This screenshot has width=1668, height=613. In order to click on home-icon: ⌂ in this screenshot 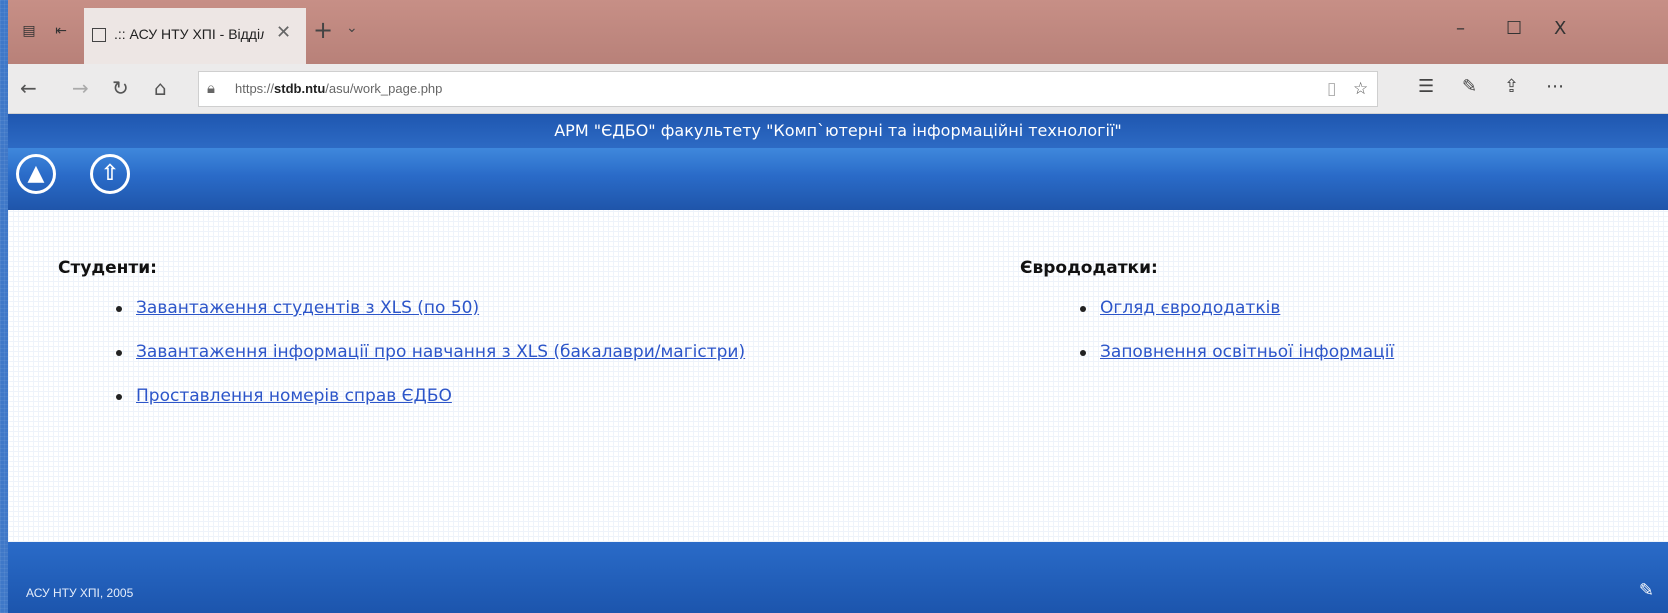, I will do `click(160, 88)`.